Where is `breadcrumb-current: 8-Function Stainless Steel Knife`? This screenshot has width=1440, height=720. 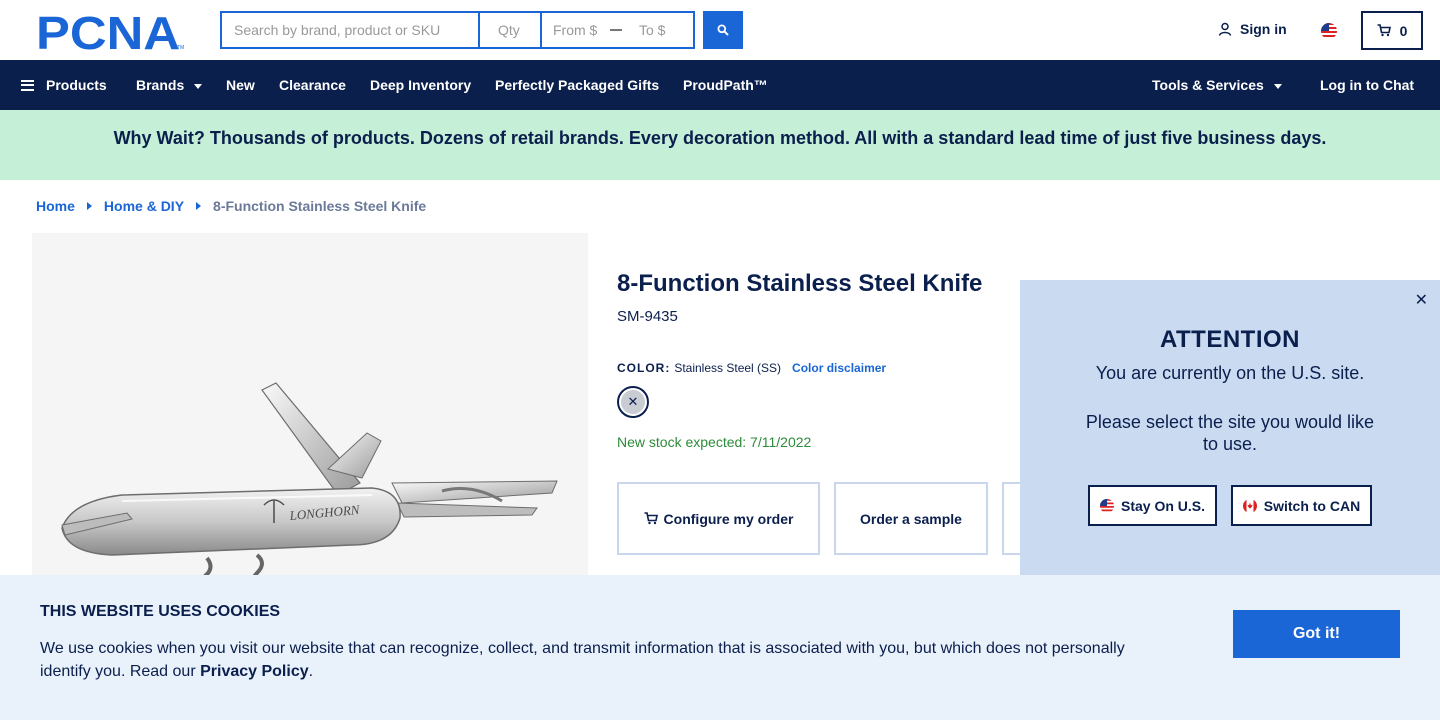
breadcrumb-current: 8-Function Stainless Steel Knife is located at coordinates (320, 206).